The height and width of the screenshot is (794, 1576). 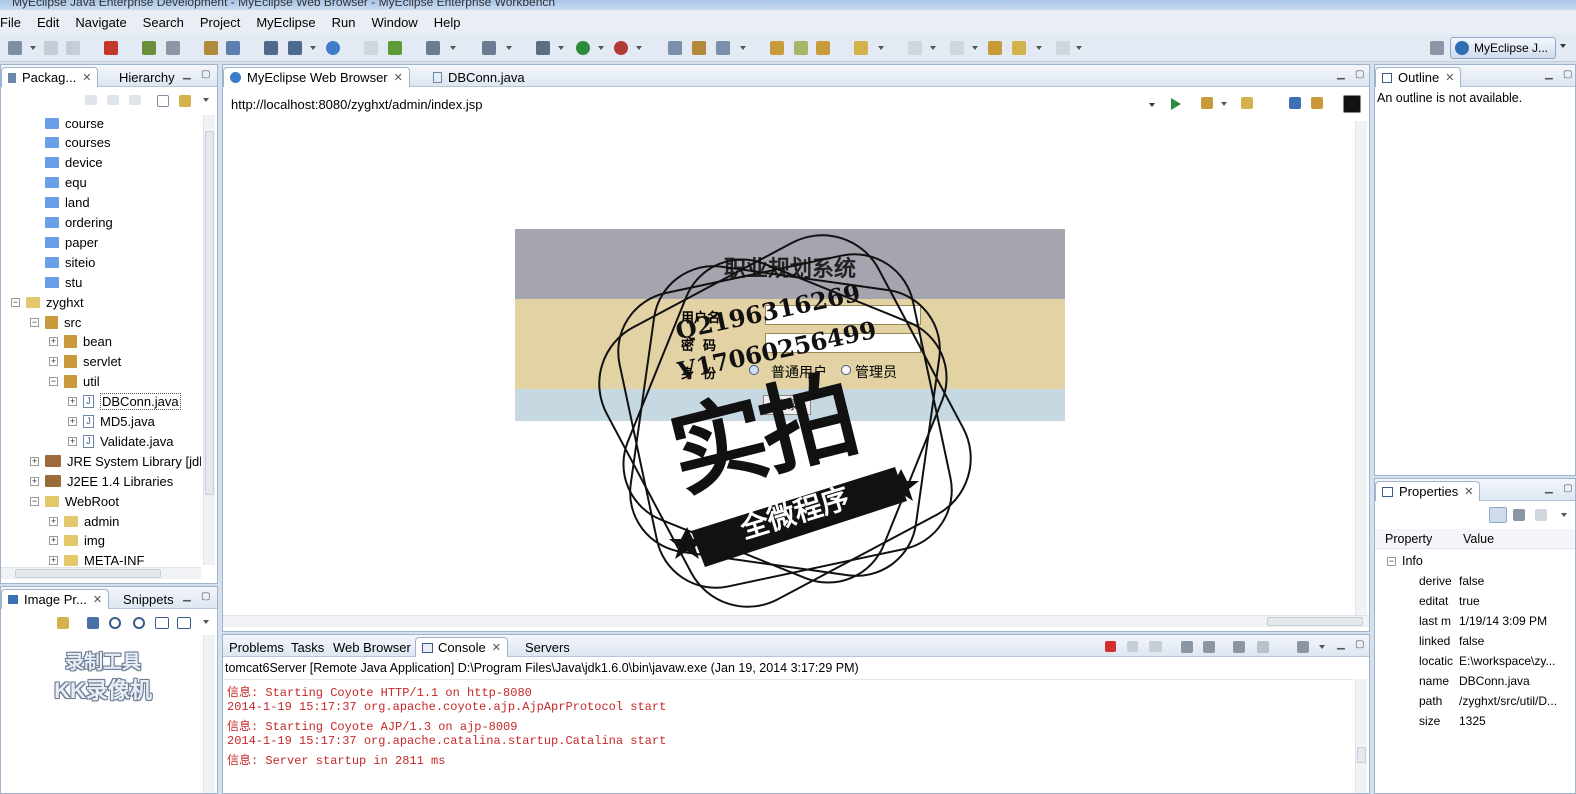 What do you see at coordinates (1239, 647) in the screenshot?
I see `pin-console-icon` at bounding box center [1239, 647].